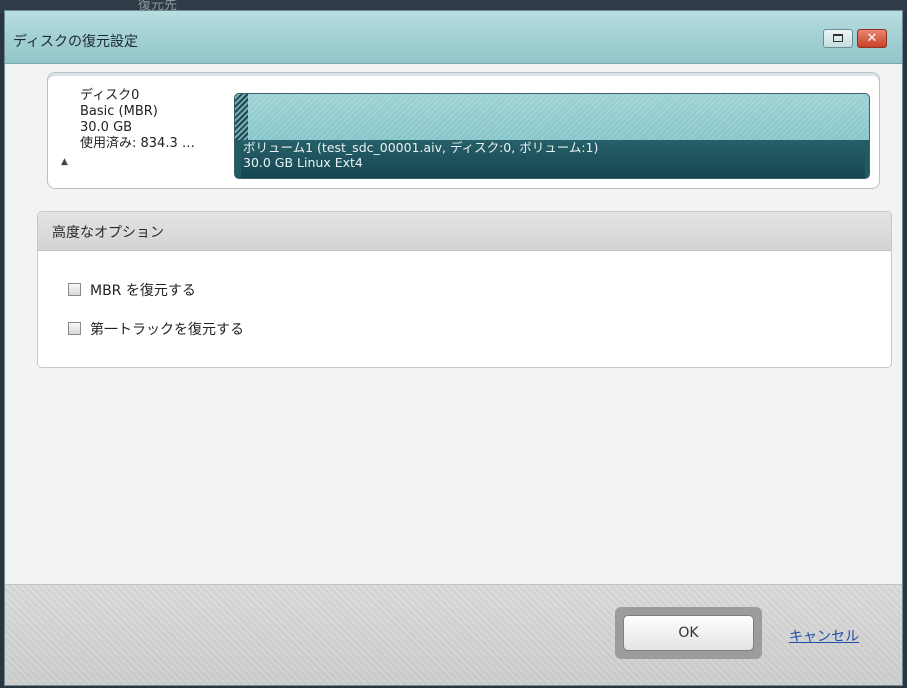 Image resolution: width=907 pixels, height=688 pixels. I want to click on cancel-link: キャンセル, so click(824, 636).